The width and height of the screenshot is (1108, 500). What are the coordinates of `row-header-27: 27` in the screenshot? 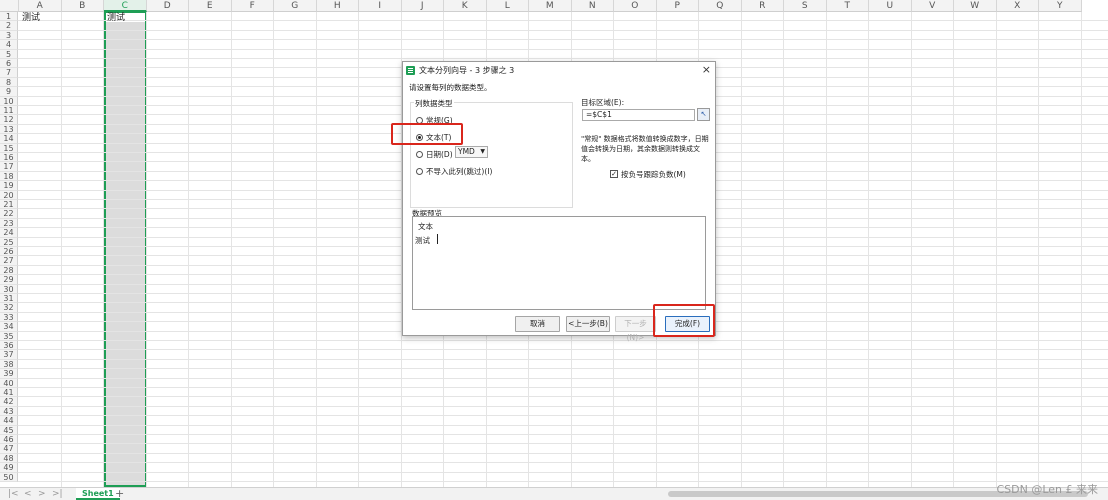 It's located at (9, 261).